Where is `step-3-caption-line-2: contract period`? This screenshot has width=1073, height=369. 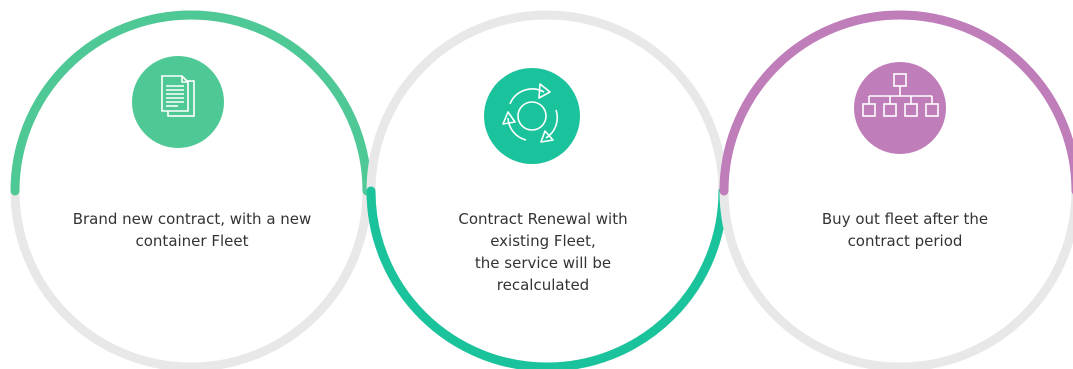
step-3-caption-line-2: contract period is located at coordinates (905, 241).